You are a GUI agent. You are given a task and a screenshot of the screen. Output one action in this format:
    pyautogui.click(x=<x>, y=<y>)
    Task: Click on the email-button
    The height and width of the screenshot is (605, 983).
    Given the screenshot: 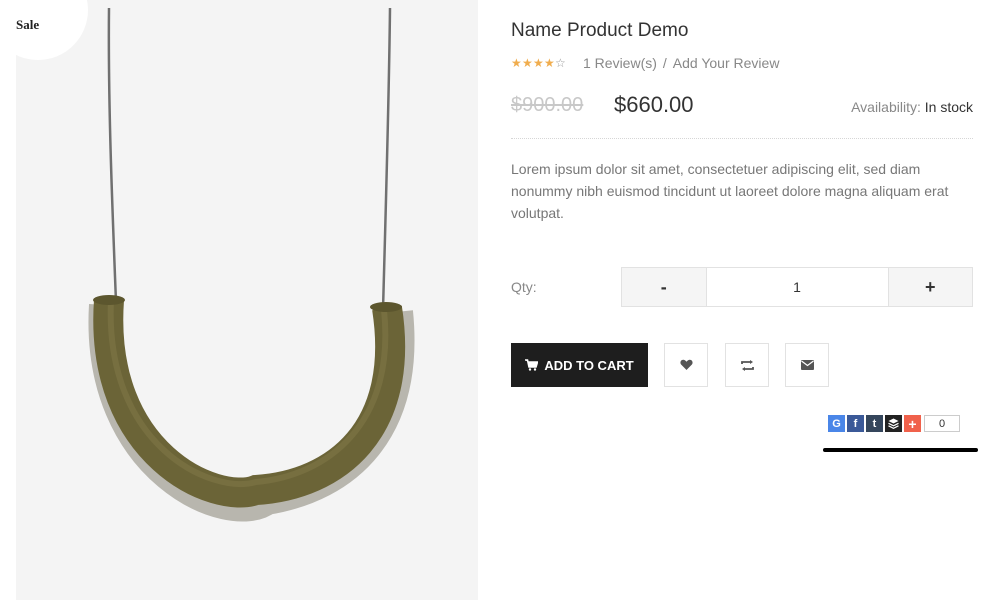 What is the action you would take?
    pyautogui.click(x=807, y=365)
    